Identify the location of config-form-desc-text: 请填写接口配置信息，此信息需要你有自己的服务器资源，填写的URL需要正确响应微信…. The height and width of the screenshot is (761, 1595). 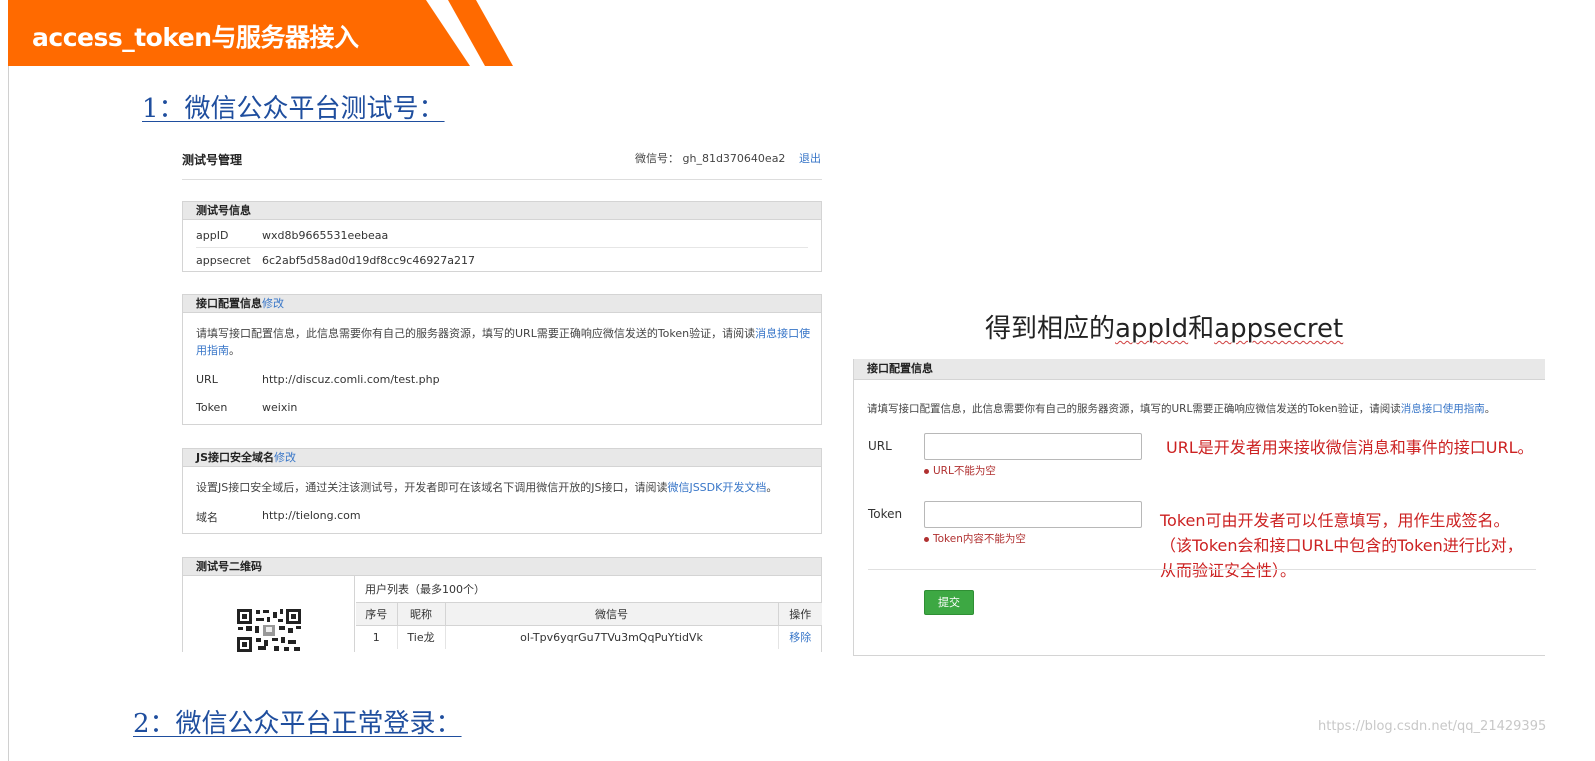
(1134, 409).